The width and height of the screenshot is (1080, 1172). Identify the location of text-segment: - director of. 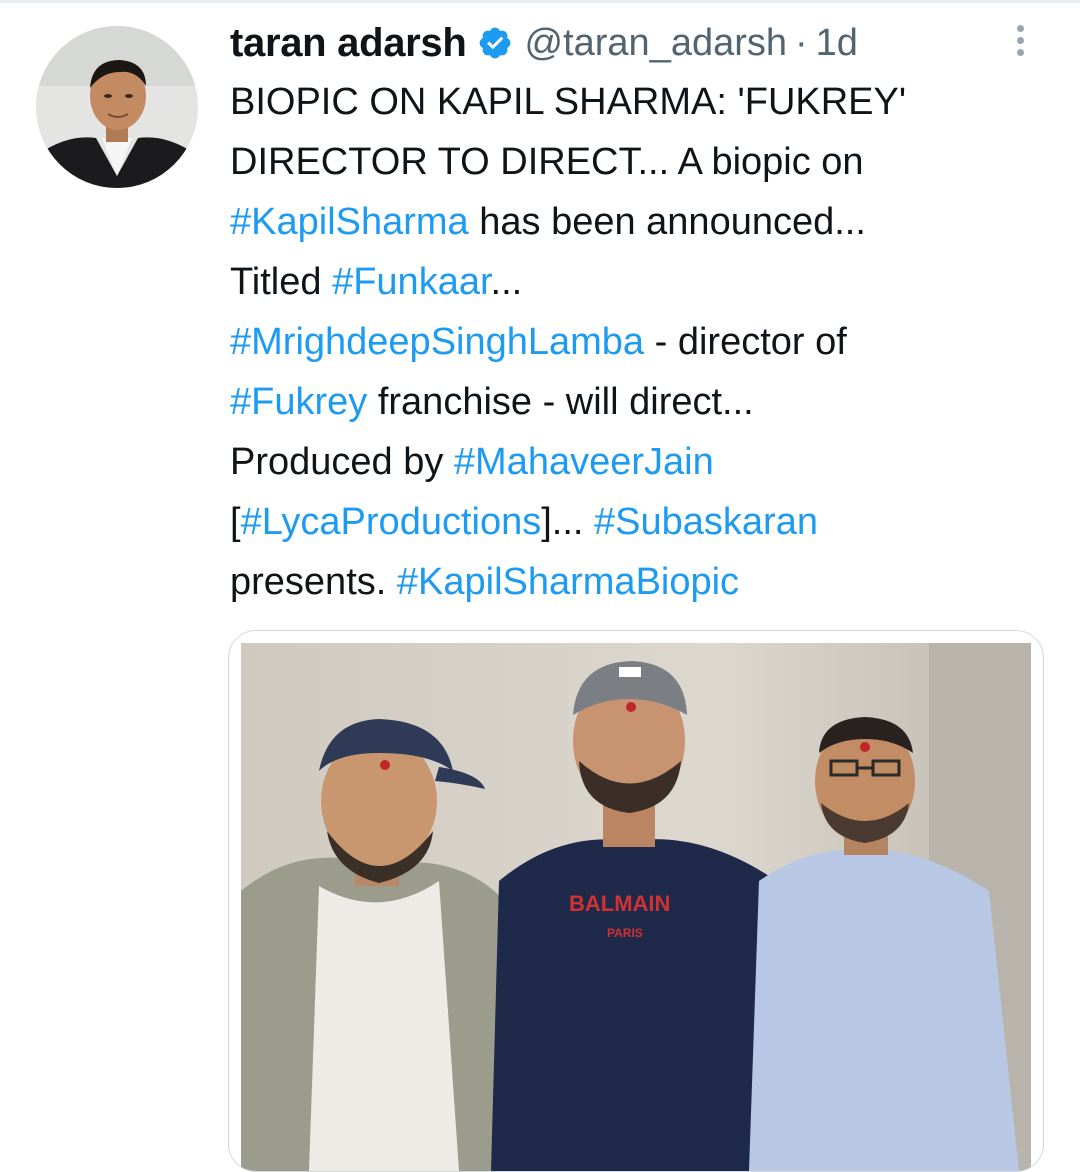
(745, 342).